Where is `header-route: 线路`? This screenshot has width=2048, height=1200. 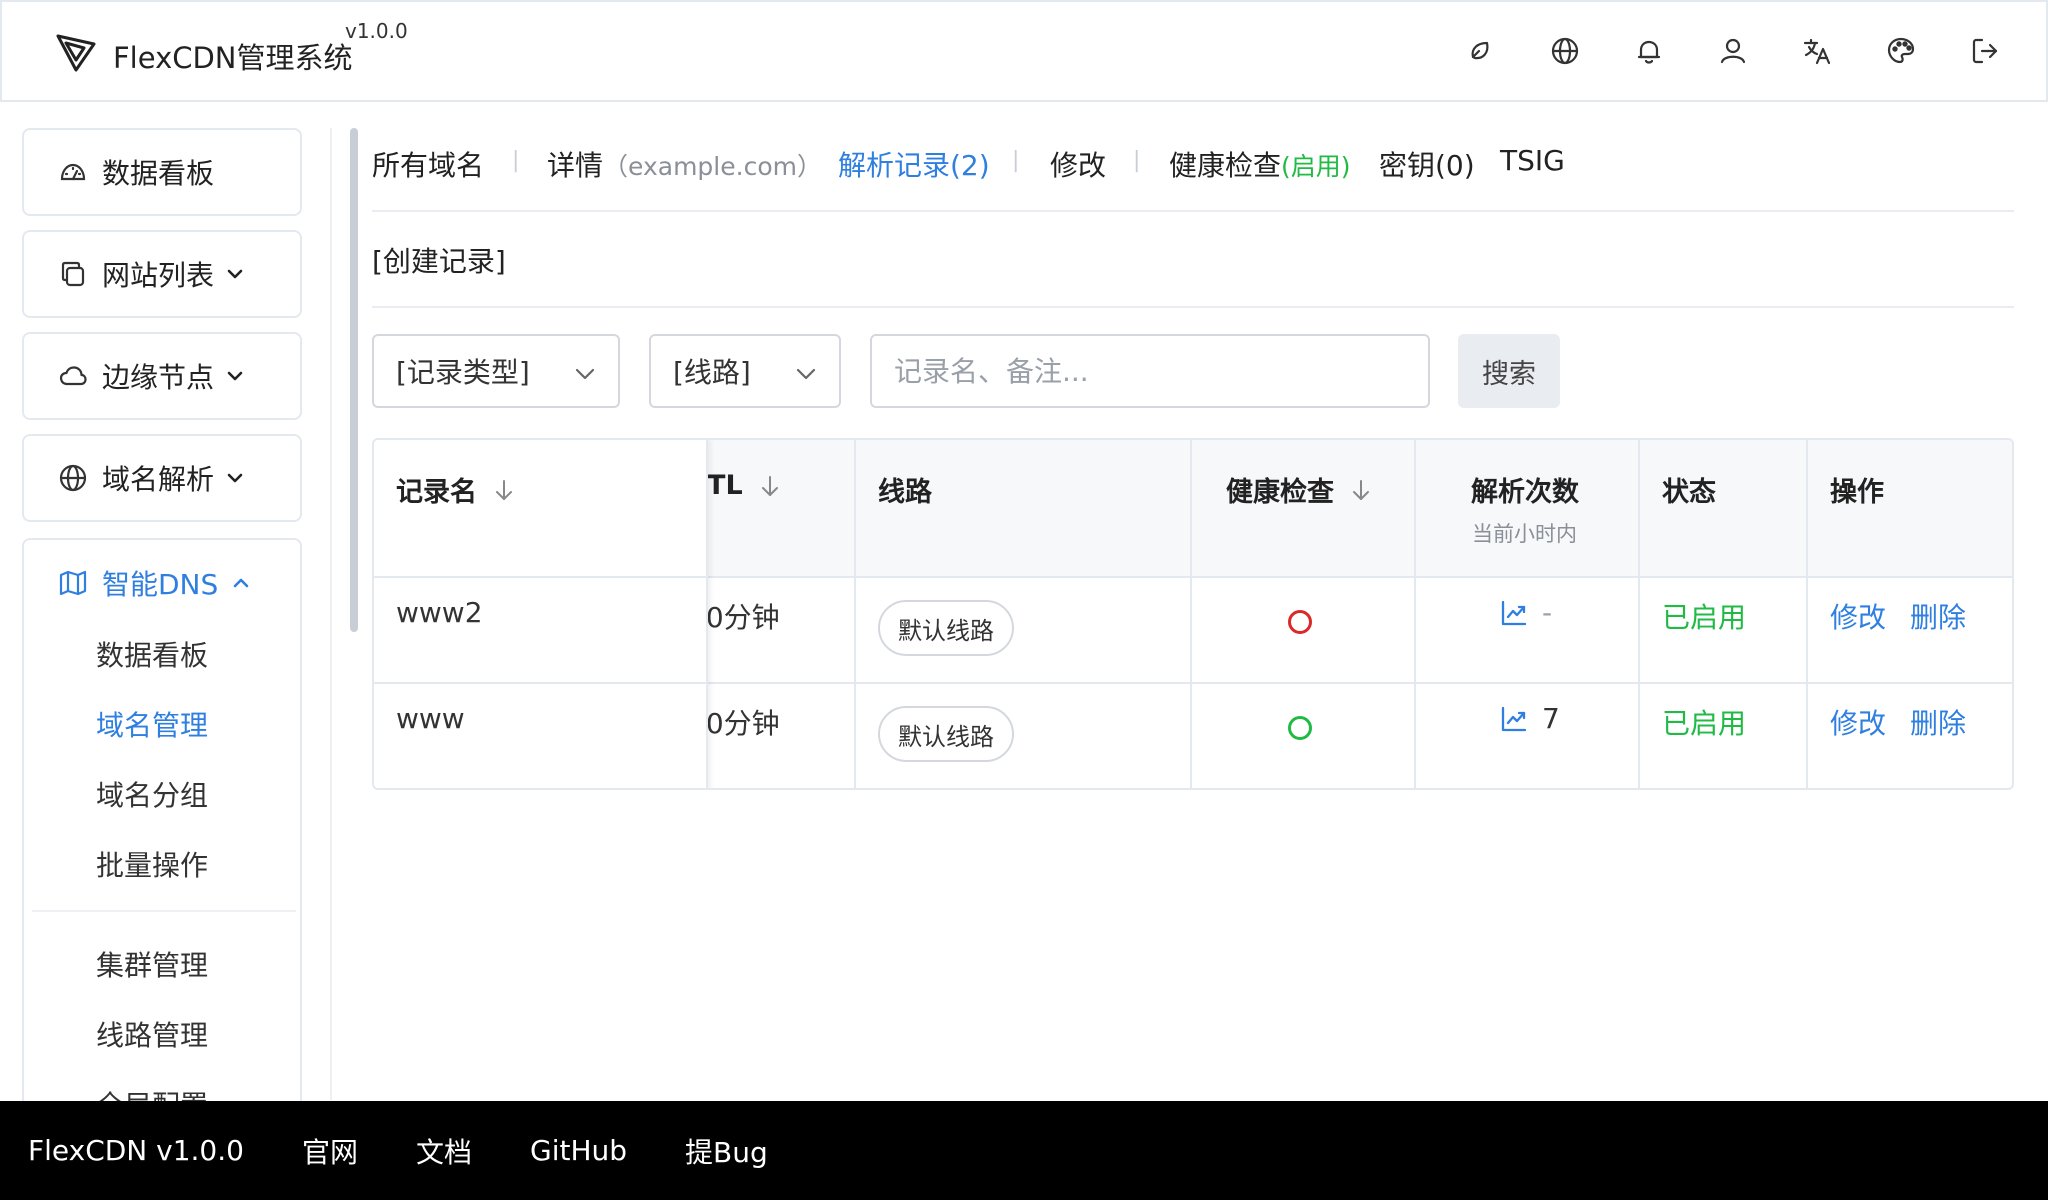
header-route: 线路 is located at coordinates (905, 492).